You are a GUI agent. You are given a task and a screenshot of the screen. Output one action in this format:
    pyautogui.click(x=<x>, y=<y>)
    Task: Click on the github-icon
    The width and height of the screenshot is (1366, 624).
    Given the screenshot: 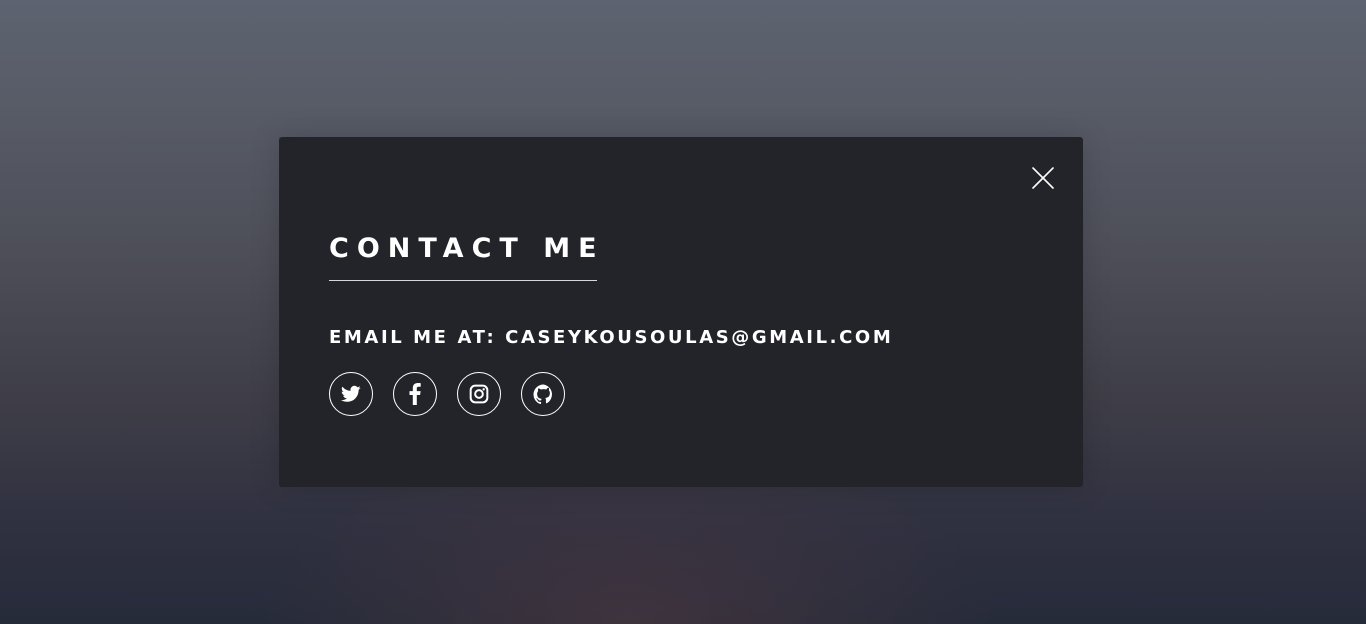 What is the action you would take?
    pyautogui.click(x=542, y=393)
    